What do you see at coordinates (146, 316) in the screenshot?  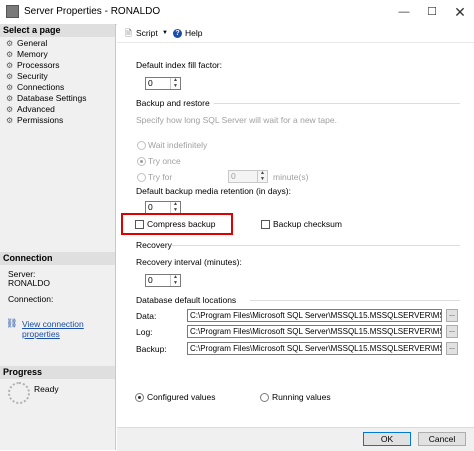 I see `data-label: Data:` at bounding box center [146, 316].